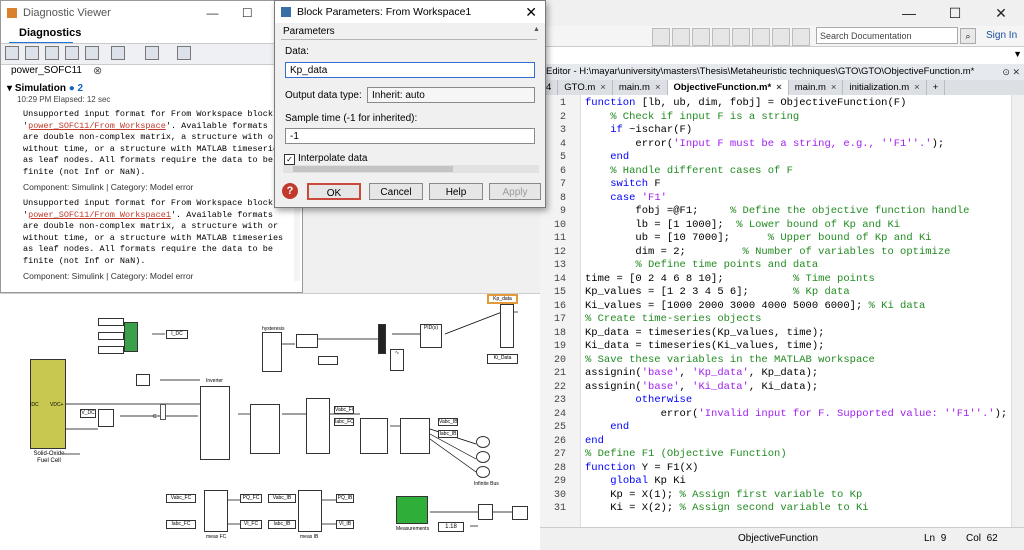  Describe the element at coordinates (152, 53) in the screenshot. I see `filter-icon` at that location.